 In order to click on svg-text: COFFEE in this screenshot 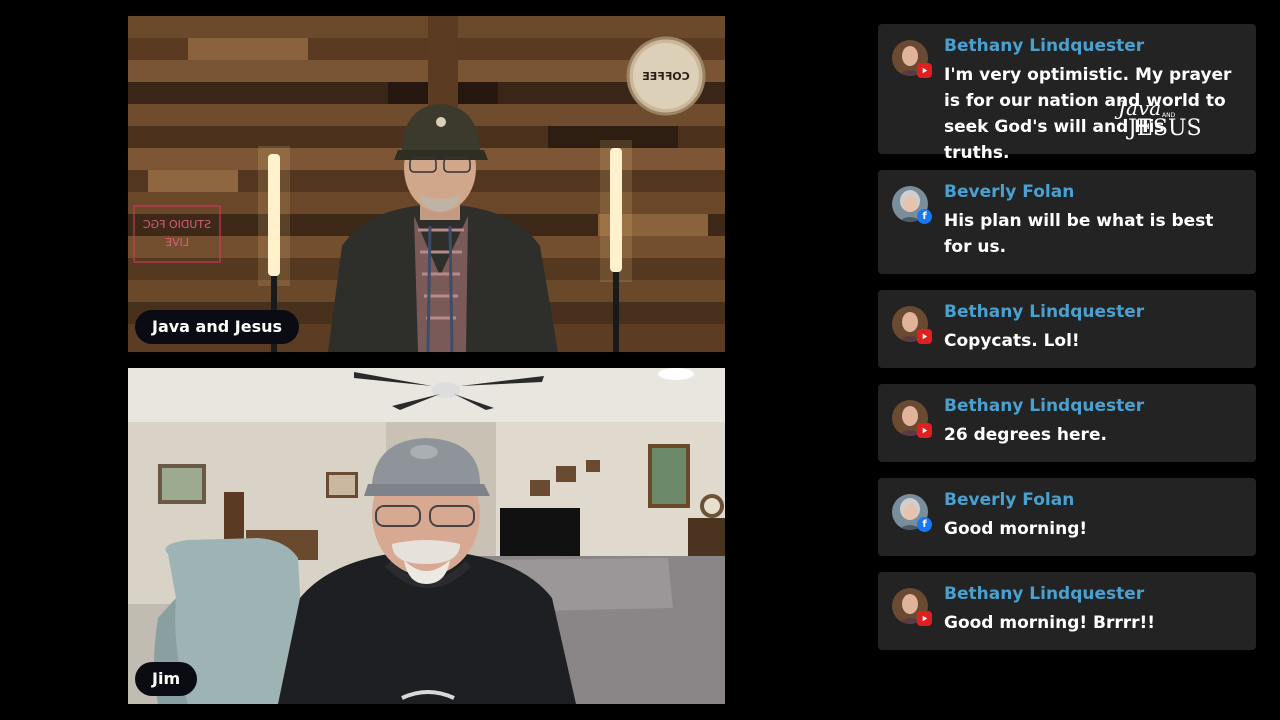, I will do `click(665, 76)`.